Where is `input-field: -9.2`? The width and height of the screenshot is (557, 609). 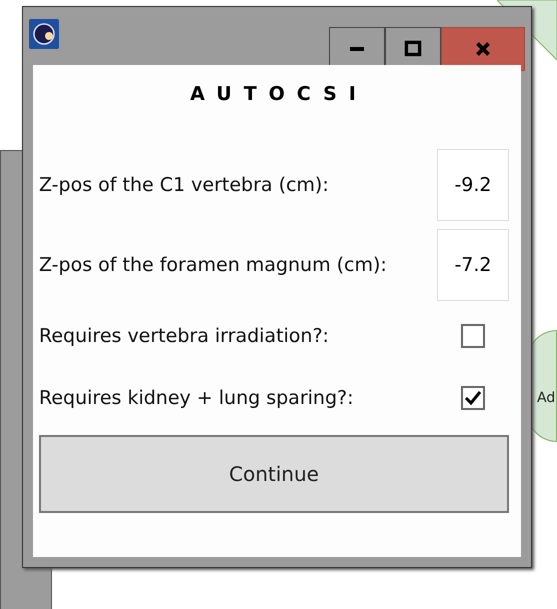 input-field: -9.2 is located at coordinates (473, 185).